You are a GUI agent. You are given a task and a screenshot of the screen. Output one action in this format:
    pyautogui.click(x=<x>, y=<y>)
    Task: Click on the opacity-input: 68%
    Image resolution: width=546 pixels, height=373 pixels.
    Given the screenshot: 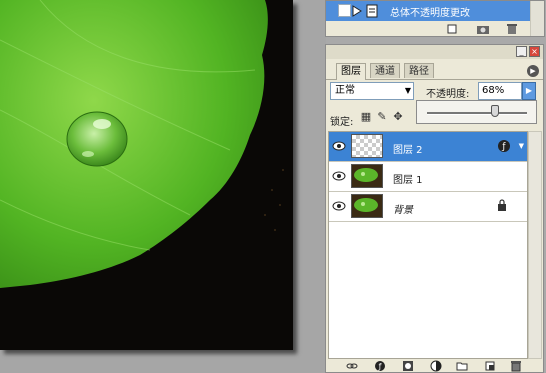 What is the action you would take?
    pyautogui.click(x=500, y=91)
    